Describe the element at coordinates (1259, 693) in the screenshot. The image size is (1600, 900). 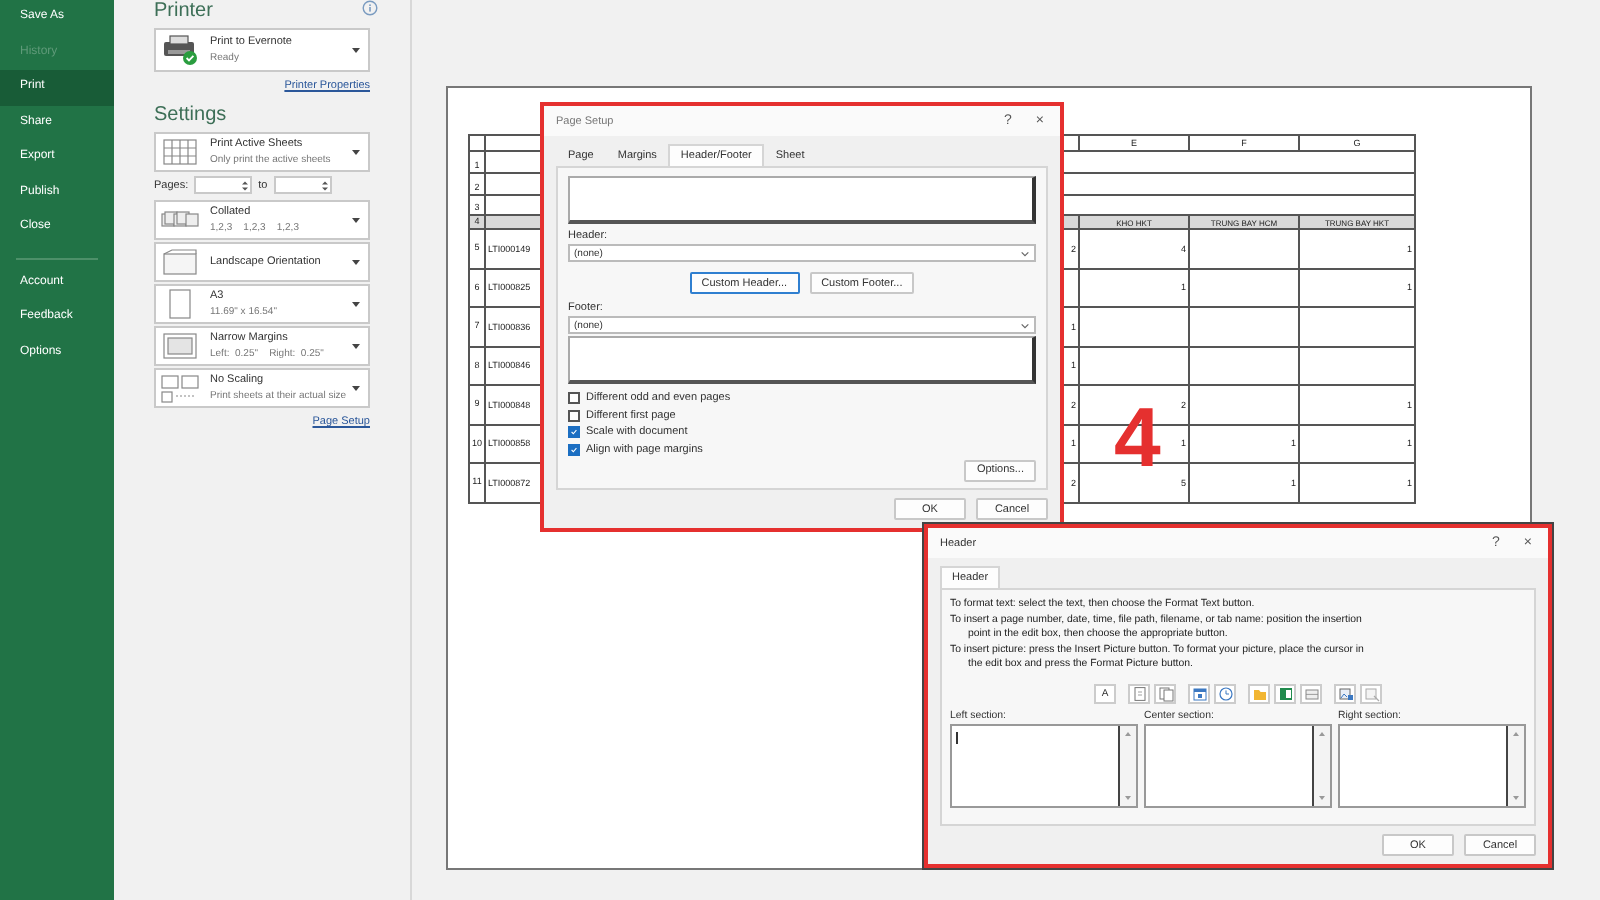
I see `folder-icon` at that location.